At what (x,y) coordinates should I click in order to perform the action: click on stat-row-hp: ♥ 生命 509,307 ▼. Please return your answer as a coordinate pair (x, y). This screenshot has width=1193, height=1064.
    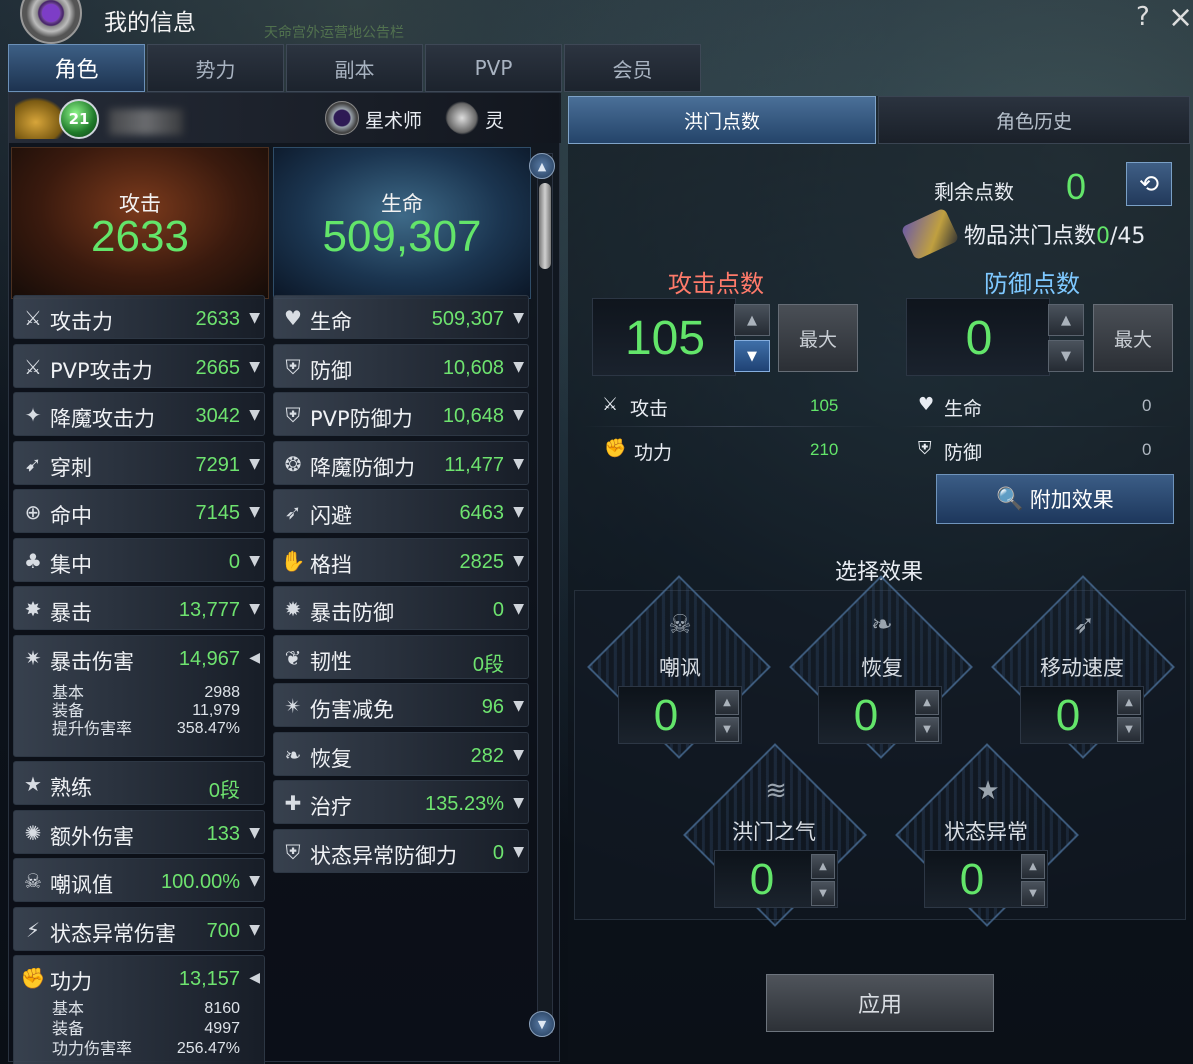
    Looking at the image, I should click on (401, 317).